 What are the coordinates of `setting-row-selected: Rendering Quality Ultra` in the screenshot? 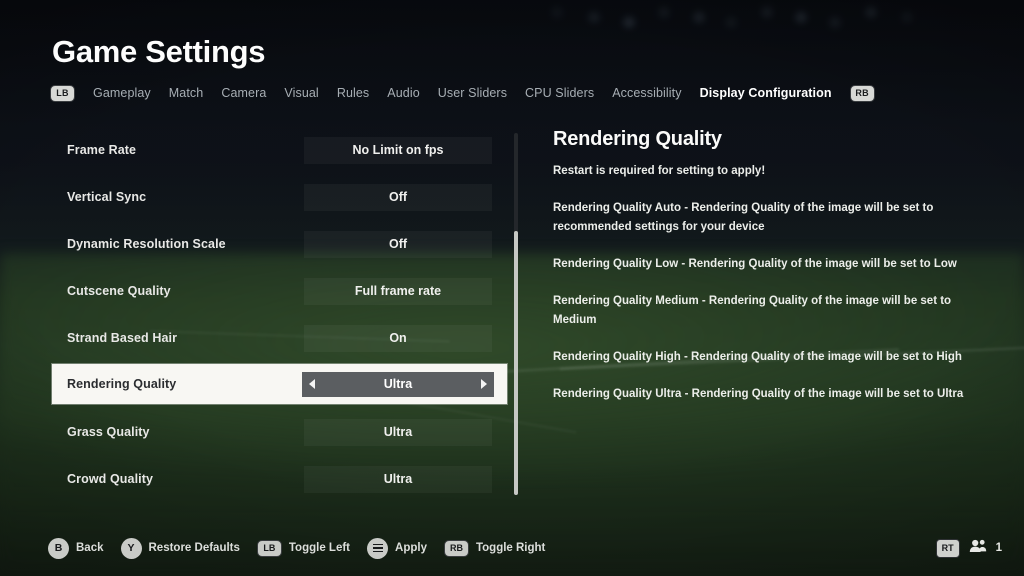 It's located at (279, 384).